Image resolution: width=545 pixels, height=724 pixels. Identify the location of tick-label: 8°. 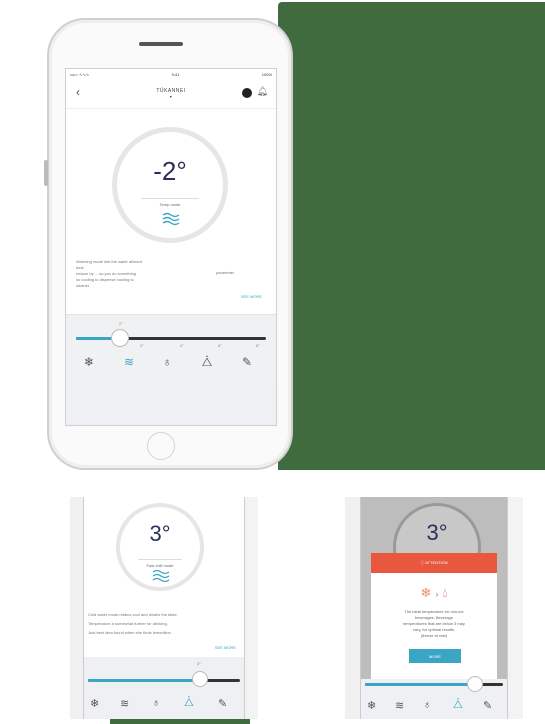
(258, 345).